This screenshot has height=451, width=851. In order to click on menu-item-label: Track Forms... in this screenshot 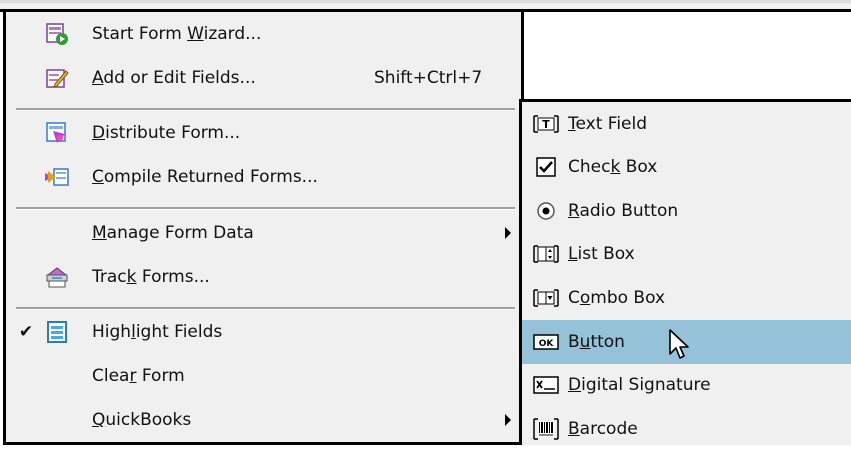, I will do `click(151, 277)`.